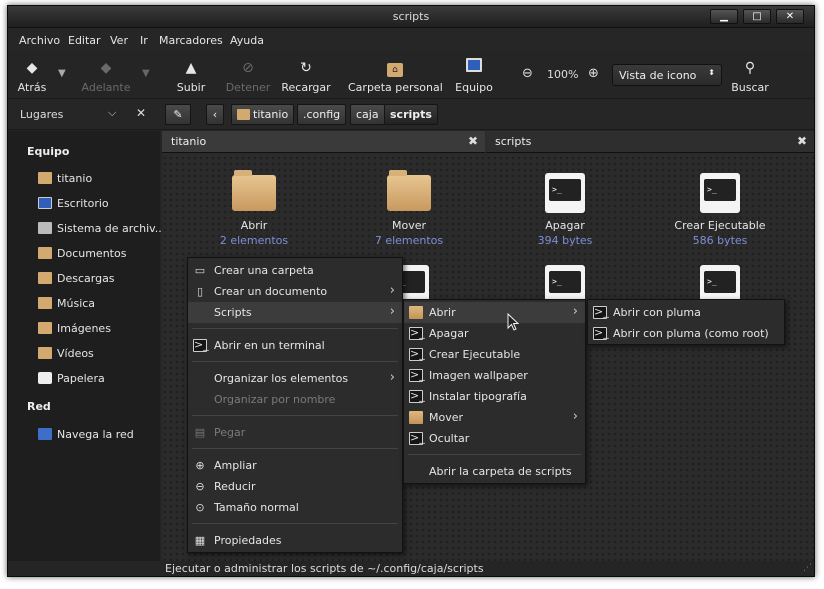 The image size is (824, 589). Describe the element at coordinates (295, 507) in the screenshot. I see `menu-item-normal-size: ⊙ Tamaño normal` at that location.